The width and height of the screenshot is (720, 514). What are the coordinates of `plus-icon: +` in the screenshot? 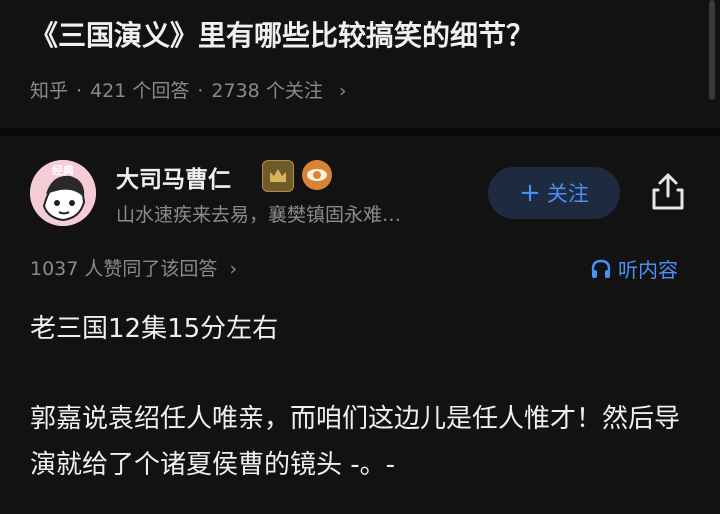 It's located at (530, 193).